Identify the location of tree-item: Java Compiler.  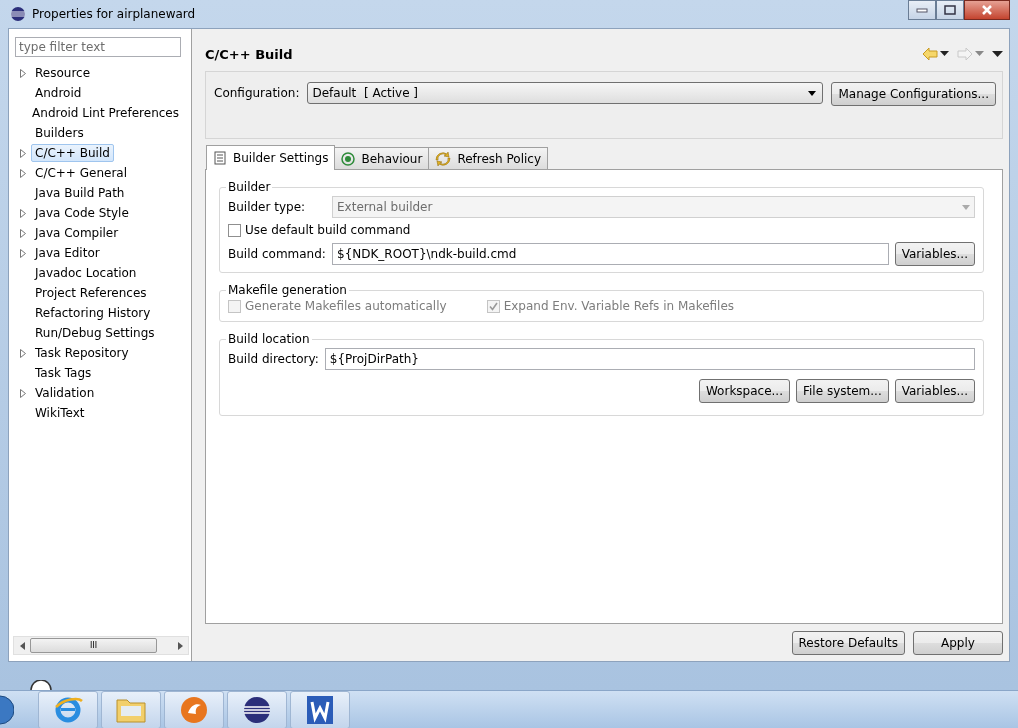
(77, 233).